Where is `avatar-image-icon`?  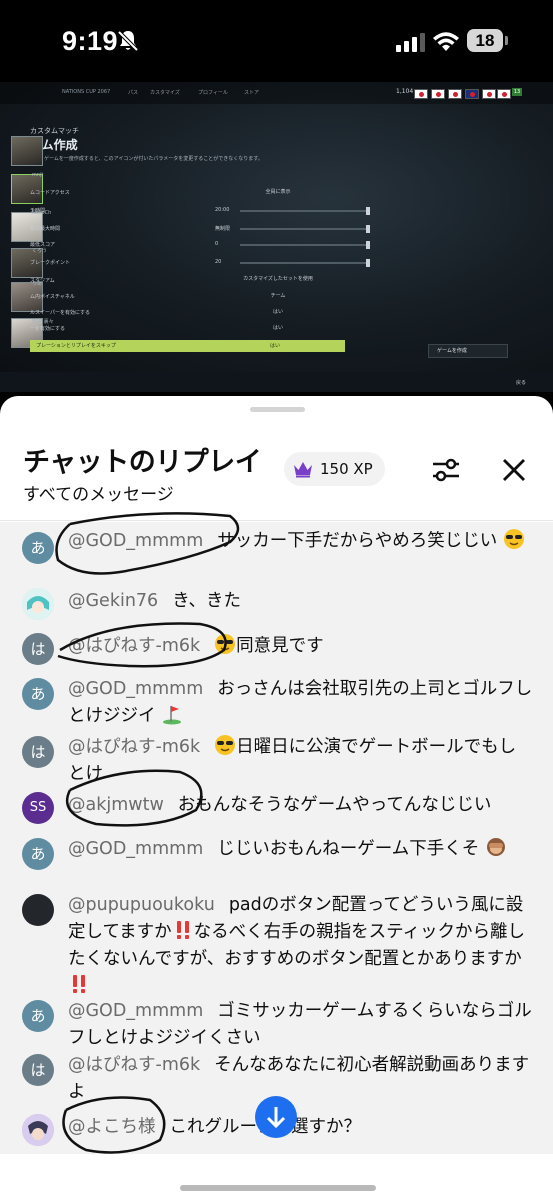 avatar-image-icon is located at coordinates (38, 1130).